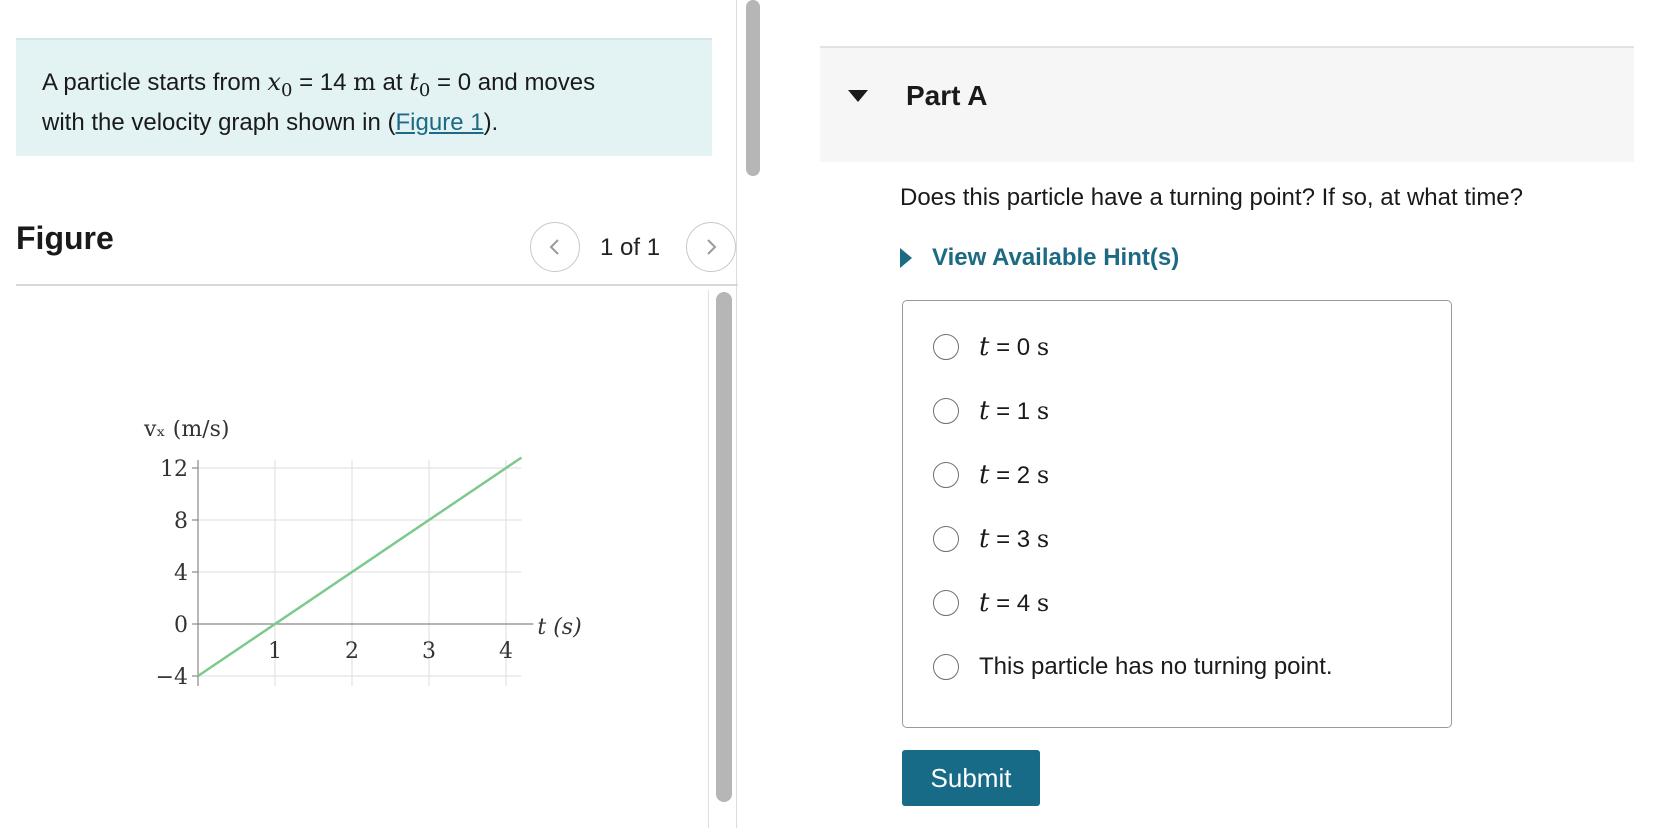 This screenshot has width=1654, height=828. I want to click on option-label: t = 4 s, so click(1014, 603).